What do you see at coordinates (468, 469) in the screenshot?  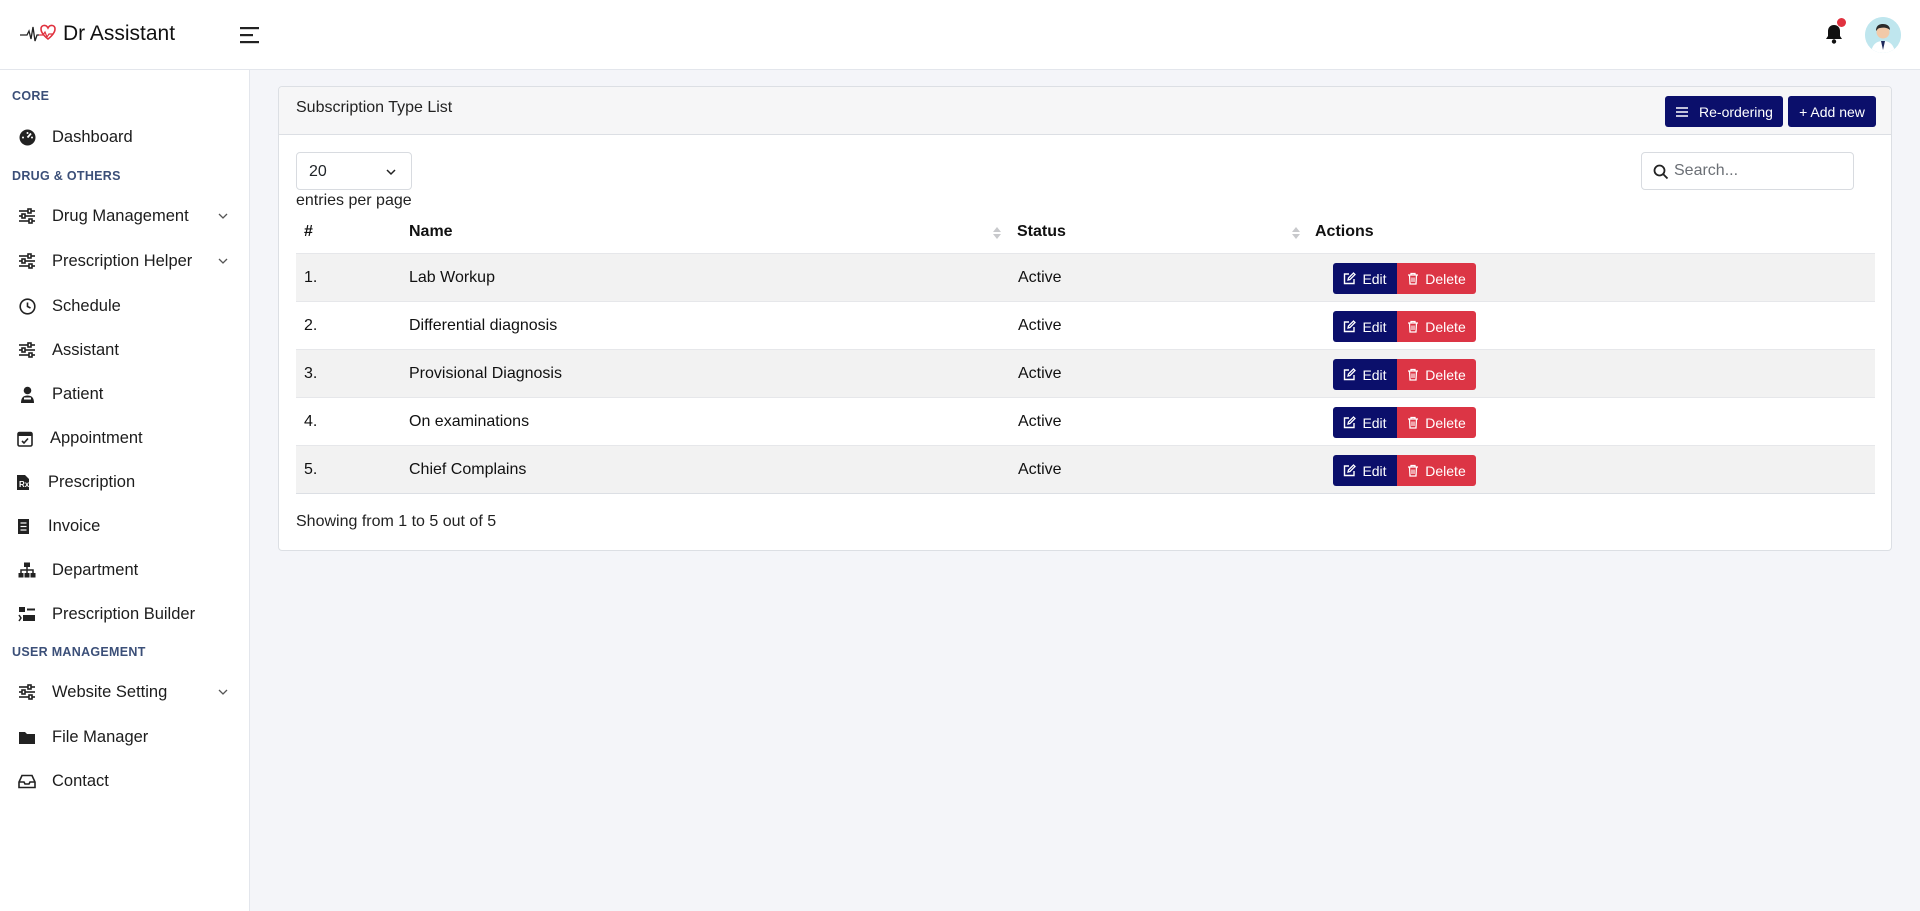 I see `row-name: Chief Complains` at bounding box center [468, 469].